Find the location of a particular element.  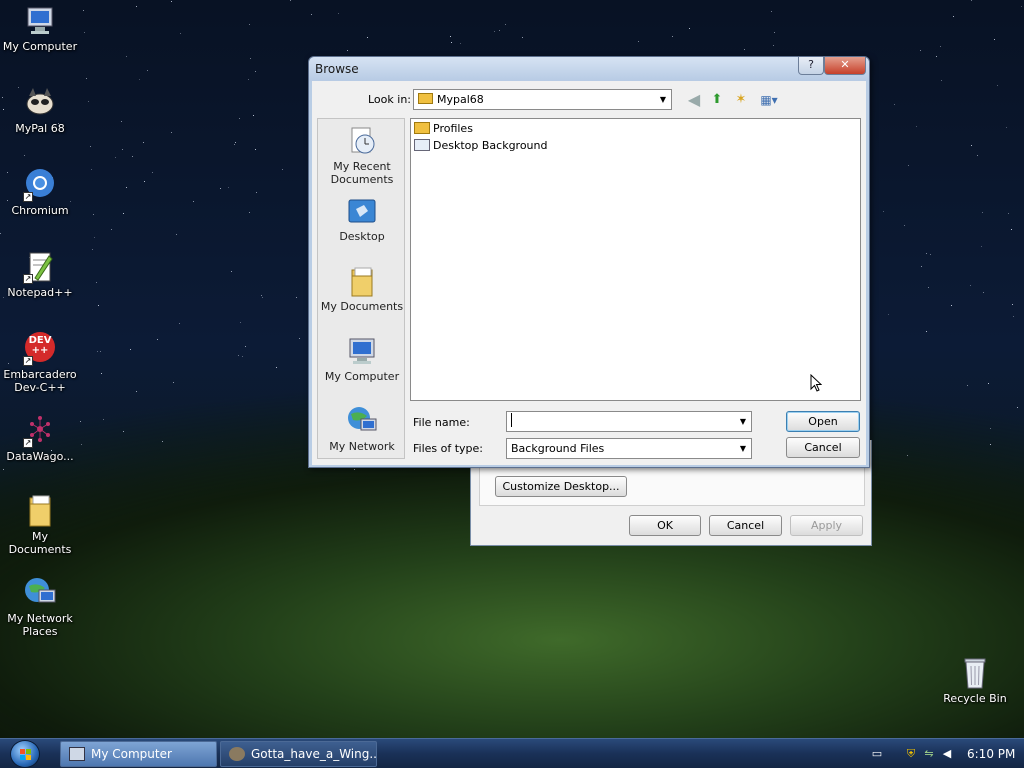

apply-button: Apply is located at coordinates (826, 525).